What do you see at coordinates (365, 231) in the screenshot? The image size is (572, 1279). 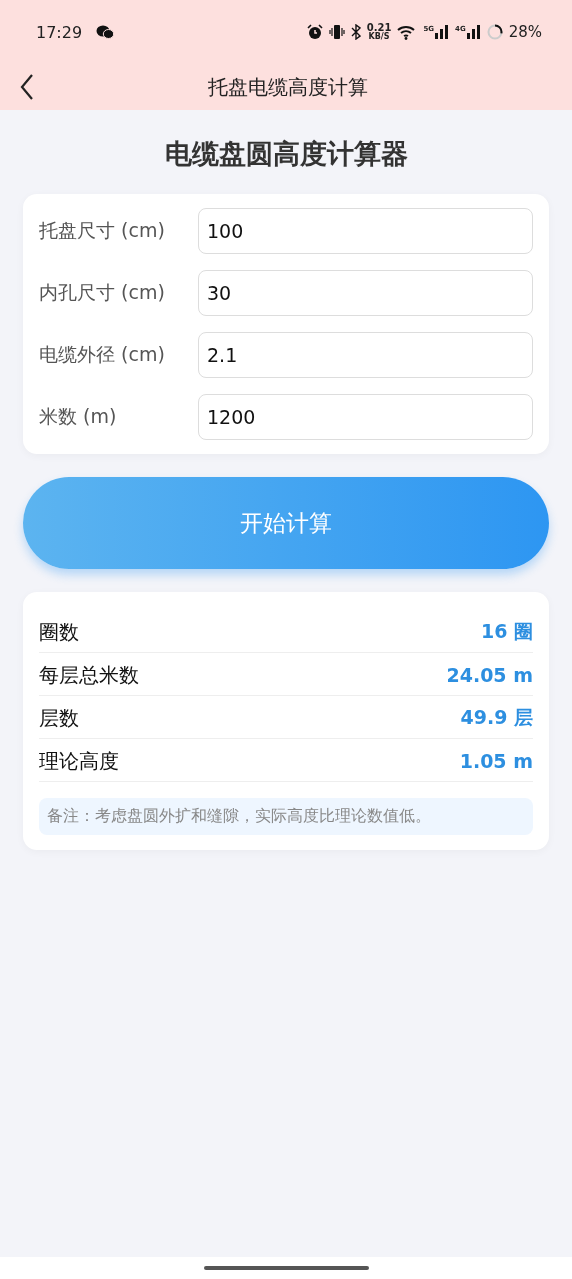 I see `input-field: 100` at bounding box center [365, 231].